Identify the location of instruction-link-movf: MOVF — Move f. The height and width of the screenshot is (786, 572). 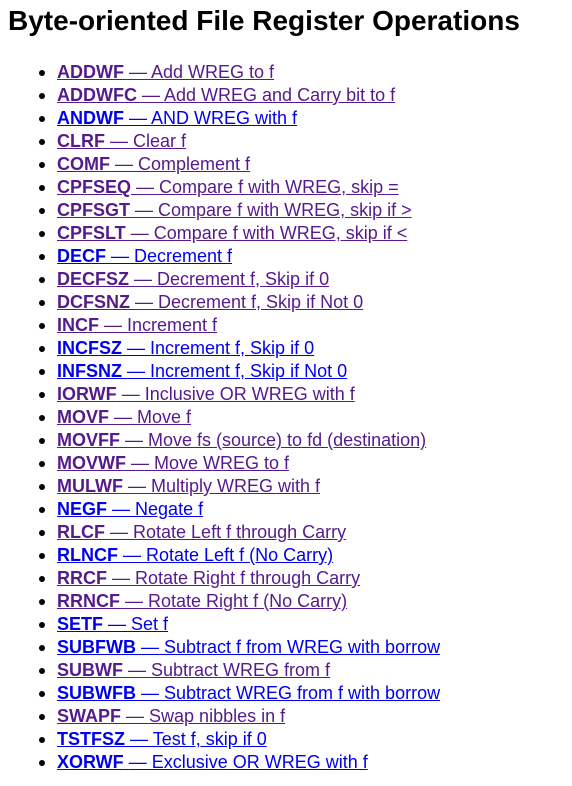
(124, 417).